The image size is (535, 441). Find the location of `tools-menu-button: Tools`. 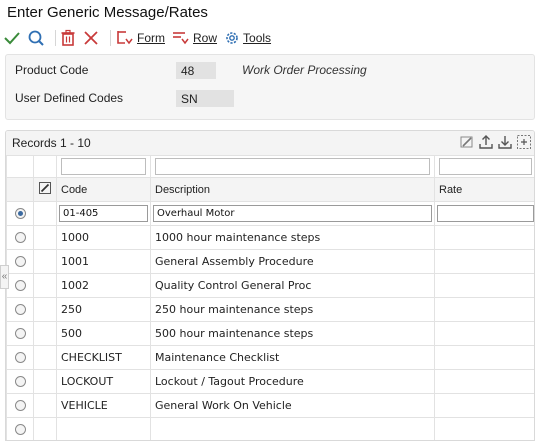

tools-menu-button: Tools is located at coordinates (247, 38).